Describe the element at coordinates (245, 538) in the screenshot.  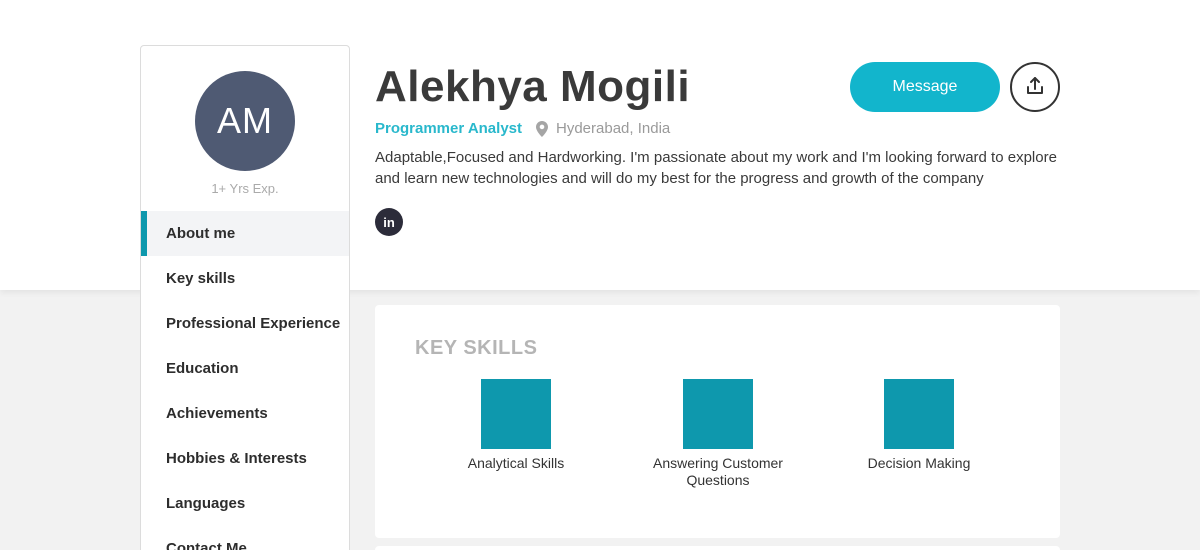
I see `sidebar-item-contact-me: Contact Me` at that location.